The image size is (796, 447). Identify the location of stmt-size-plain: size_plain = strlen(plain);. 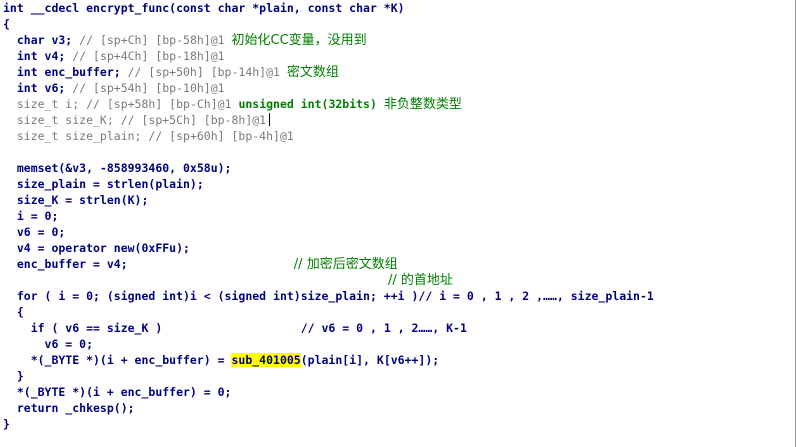
(399, 184).